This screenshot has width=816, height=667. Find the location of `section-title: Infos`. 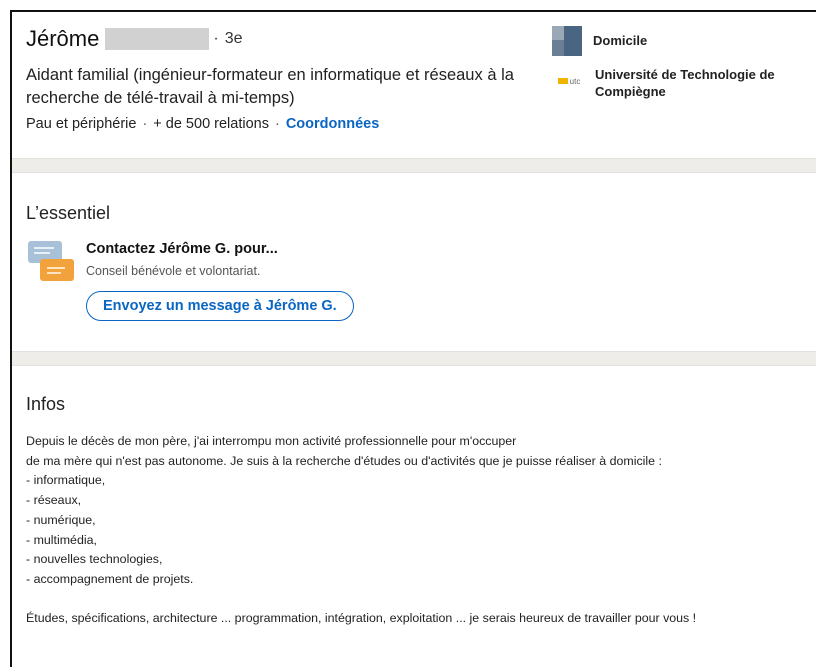

section-title: Infos is located at coordinates (46, 404).